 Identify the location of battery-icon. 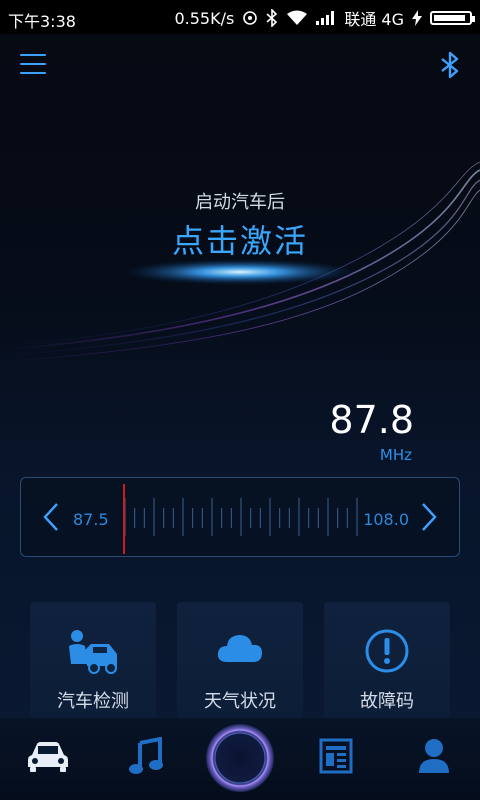
(452, 18).